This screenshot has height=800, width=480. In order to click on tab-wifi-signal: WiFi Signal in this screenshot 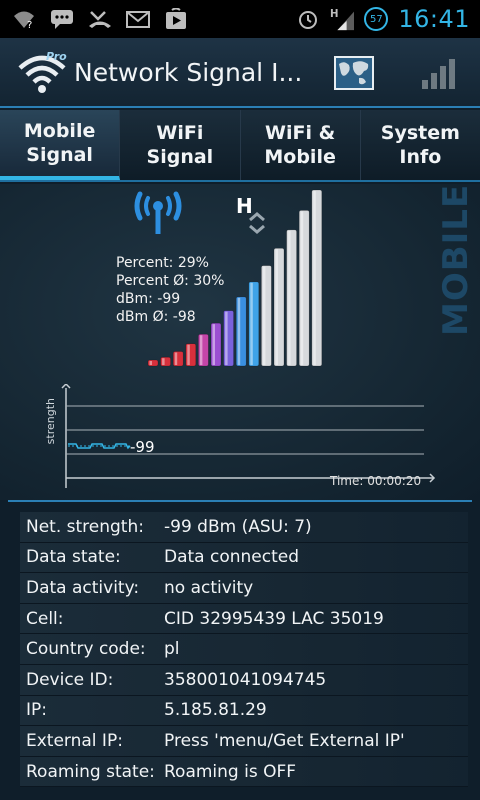, I will do `click(180, 145)`.